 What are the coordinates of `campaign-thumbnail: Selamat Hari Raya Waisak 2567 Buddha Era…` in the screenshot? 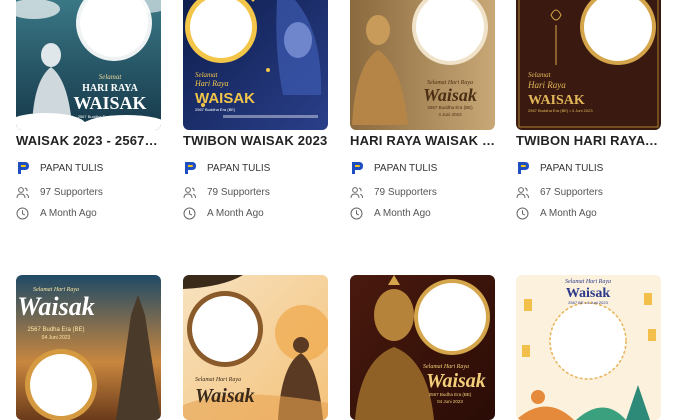 It's located at (422, 65).